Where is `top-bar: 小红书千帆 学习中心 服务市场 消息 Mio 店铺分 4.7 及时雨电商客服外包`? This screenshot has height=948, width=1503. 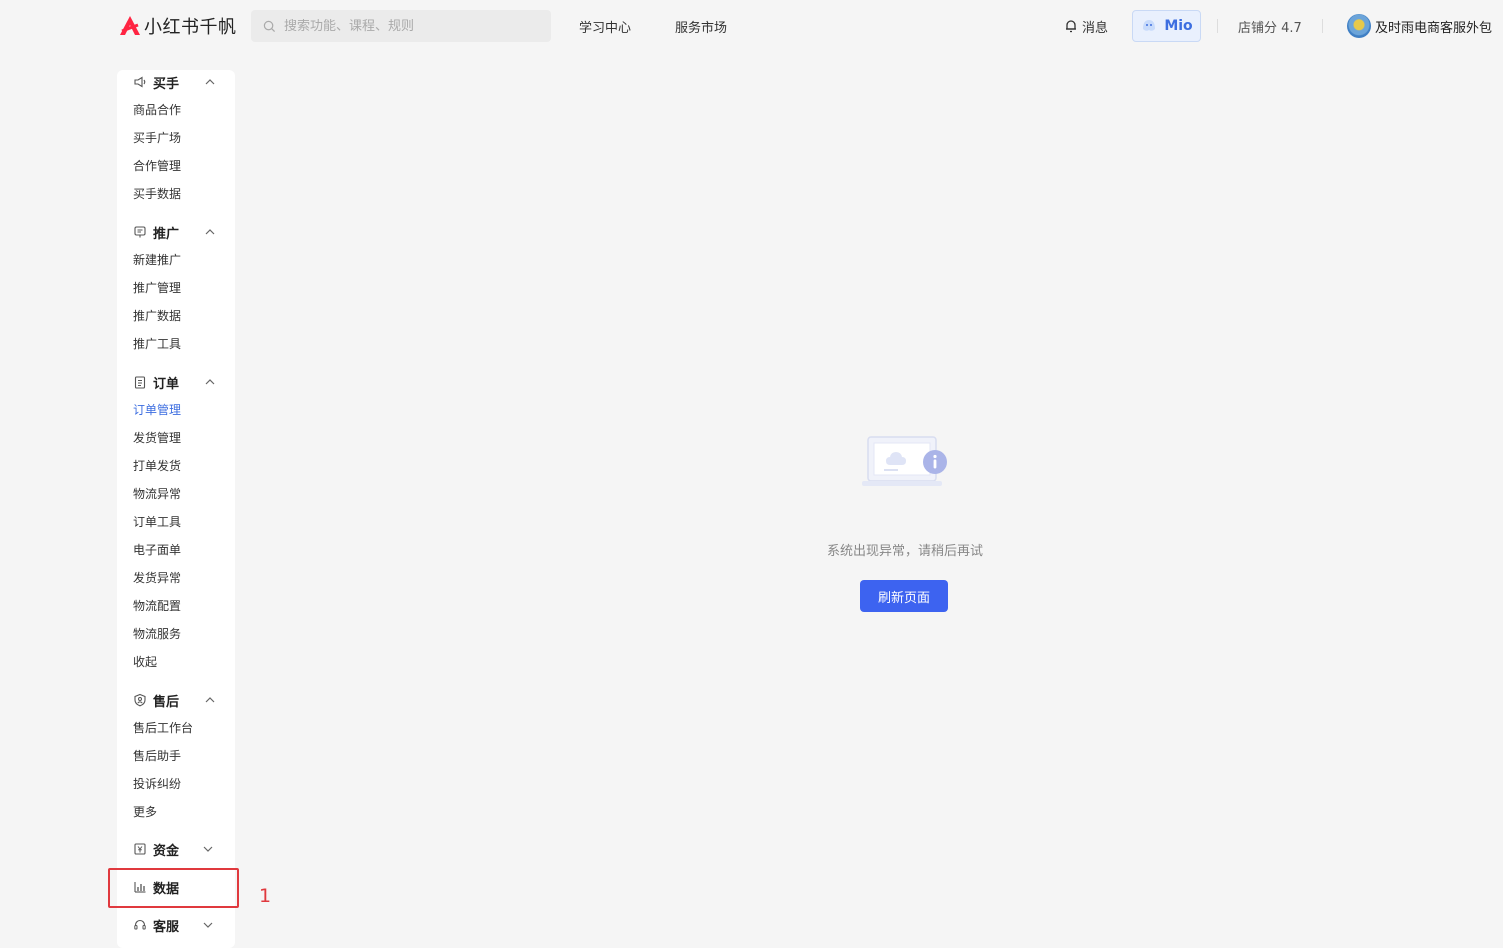
top-bar: 小红书千帆 学习中心 服务市场 消息 Mio 店铺分 4.7 及时雨电商客服外包 is located at coordinates (751, 26).